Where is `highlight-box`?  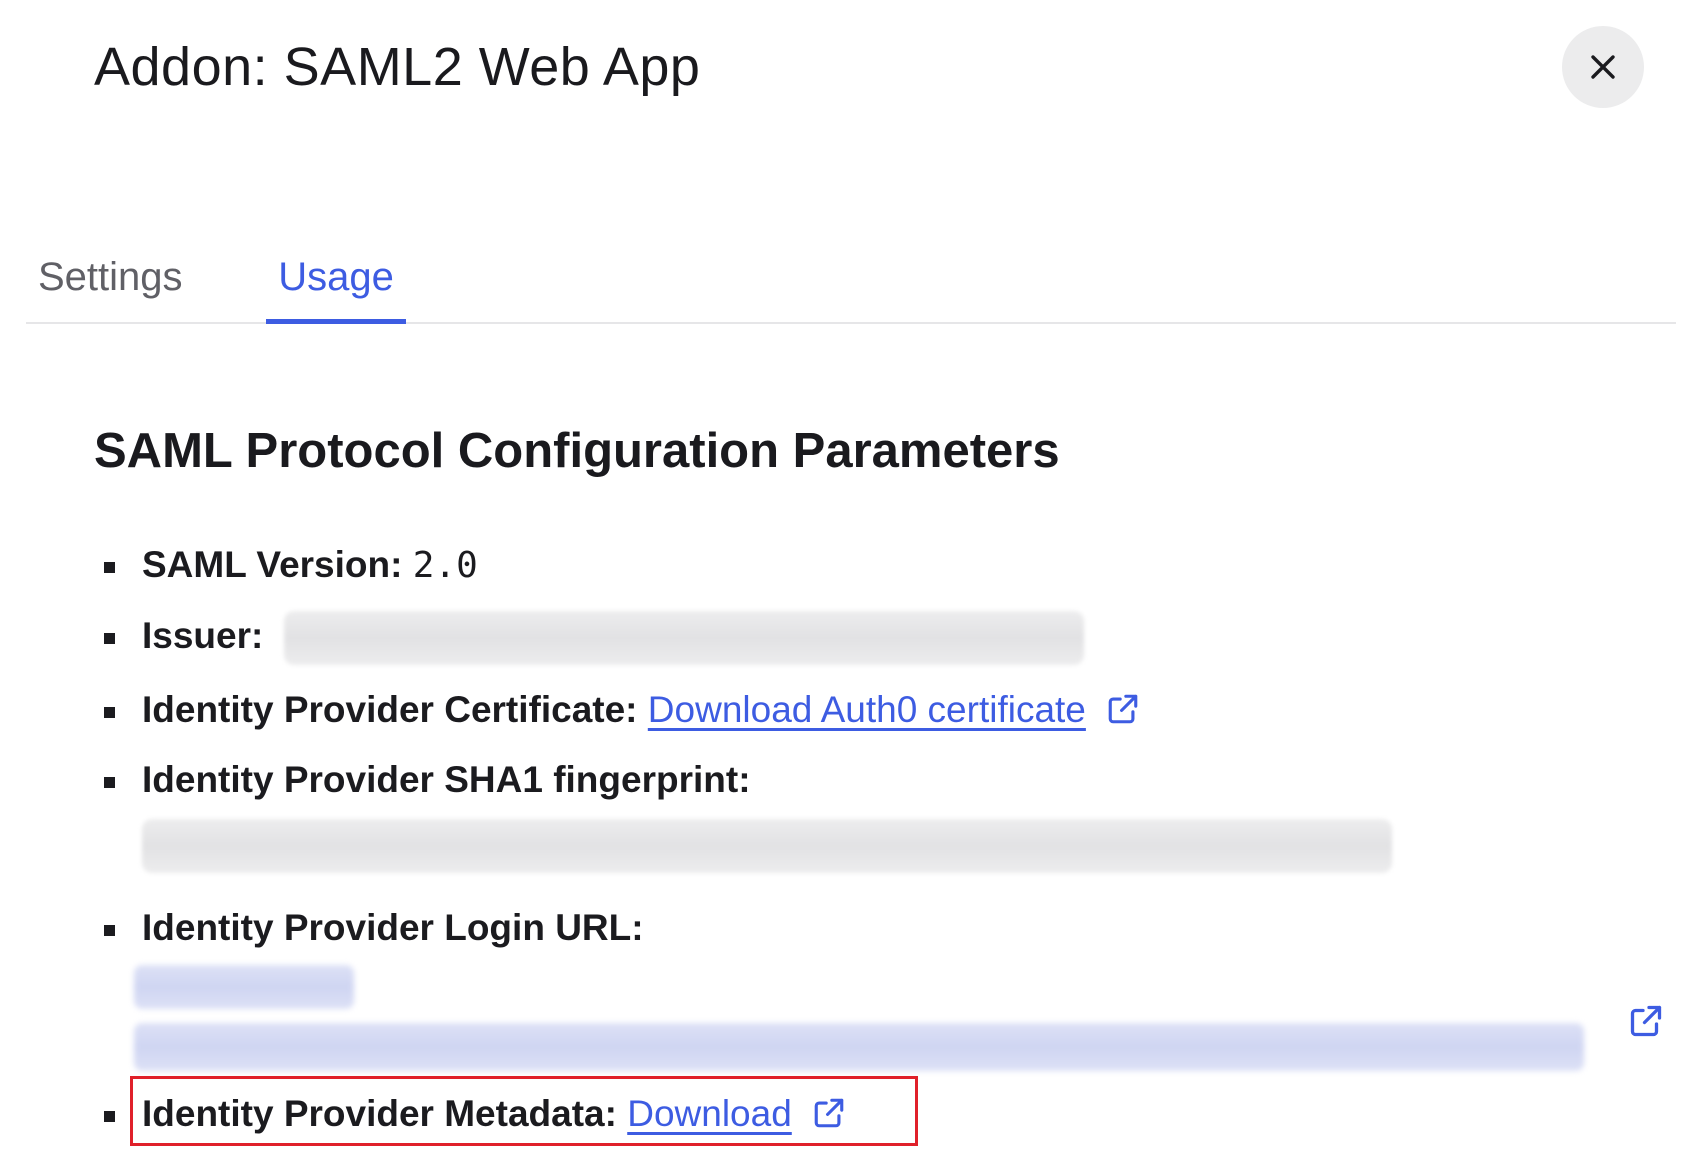 highlight-box is located at coordinates (524, 1111).